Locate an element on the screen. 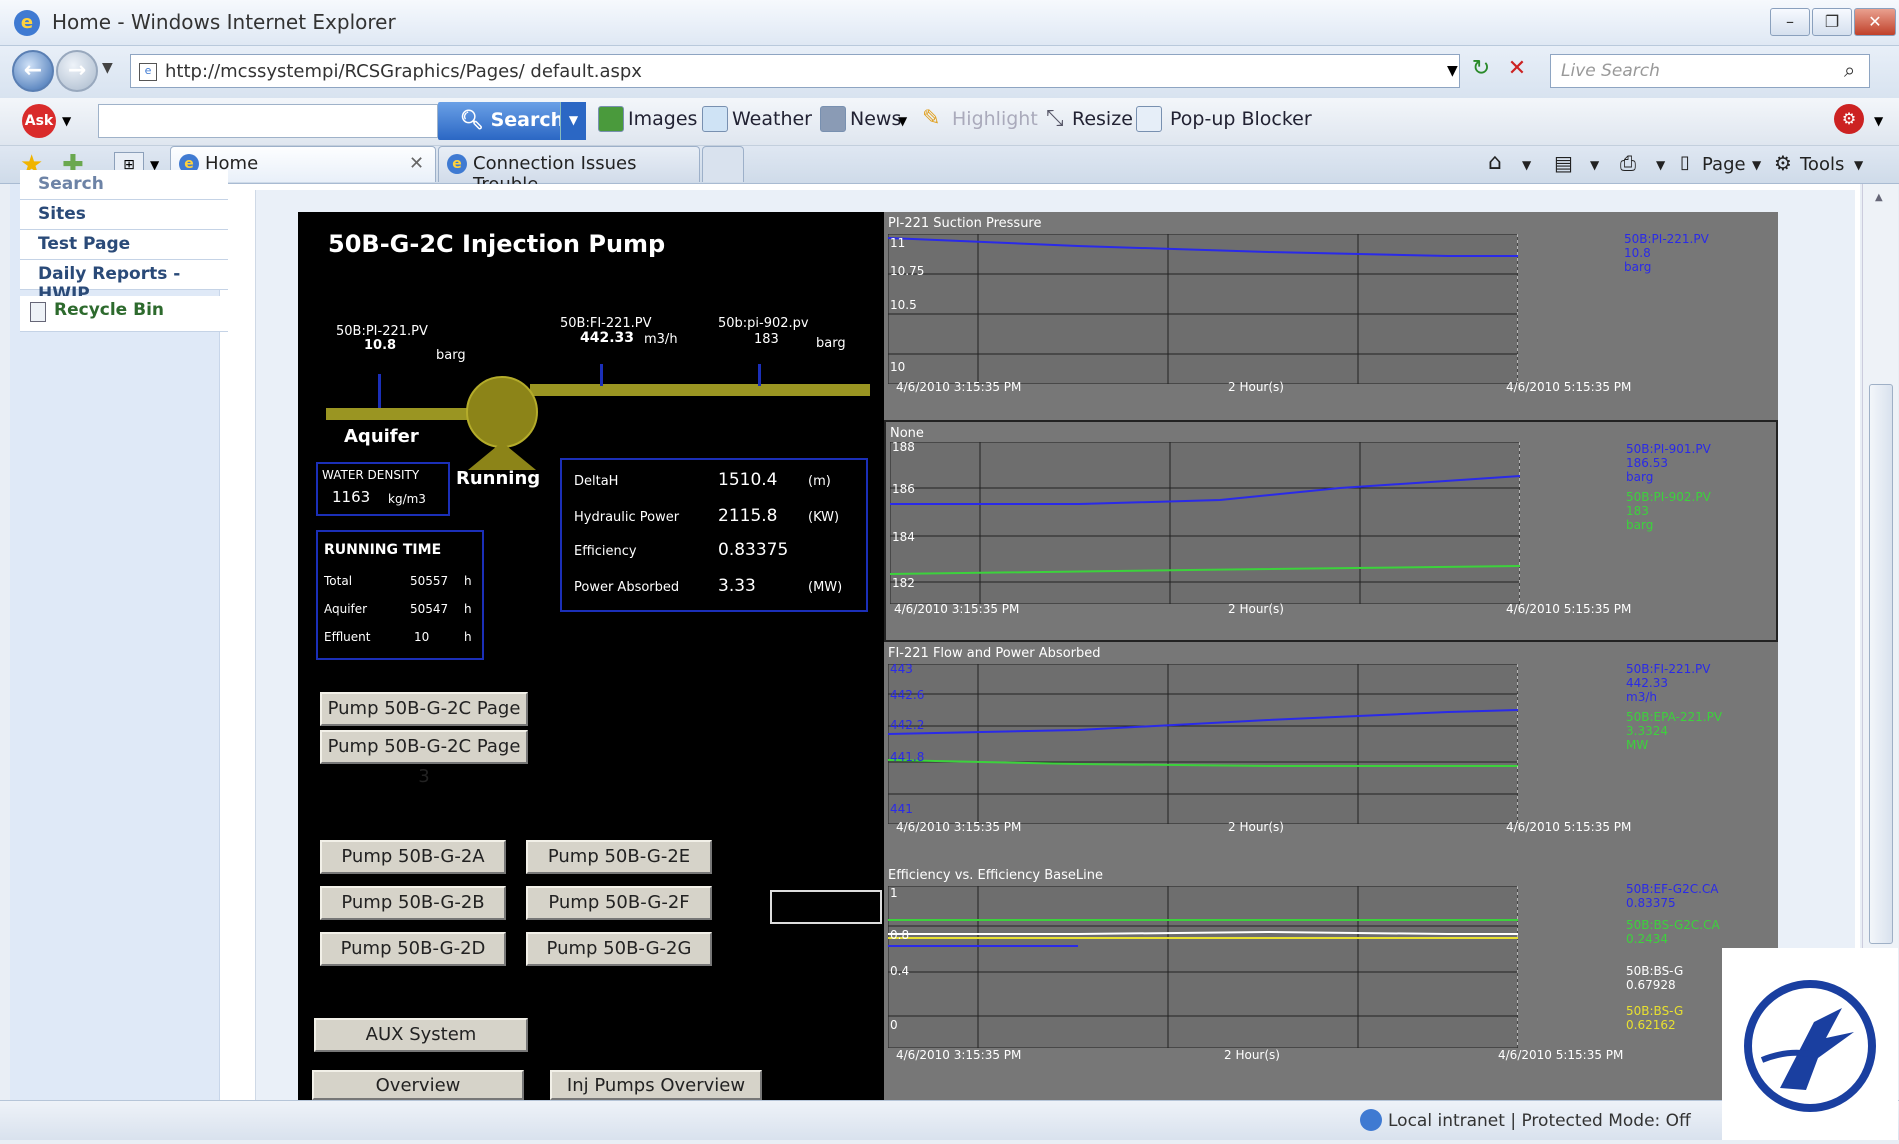 This screenshot has width=1899, height=1144. close-tab-icon: ✕ is located at coordinates (416, 163).